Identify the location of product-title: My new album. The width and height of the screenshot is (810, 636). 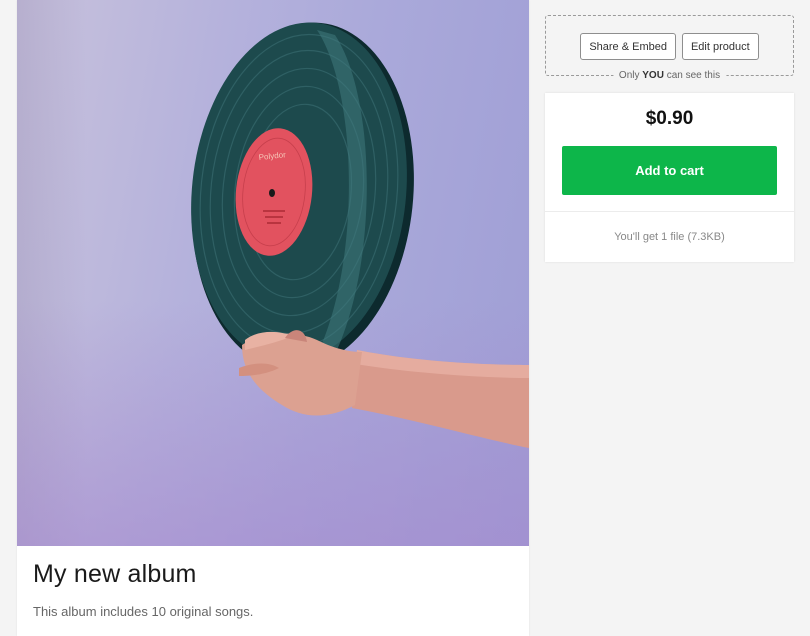
(115, 574).